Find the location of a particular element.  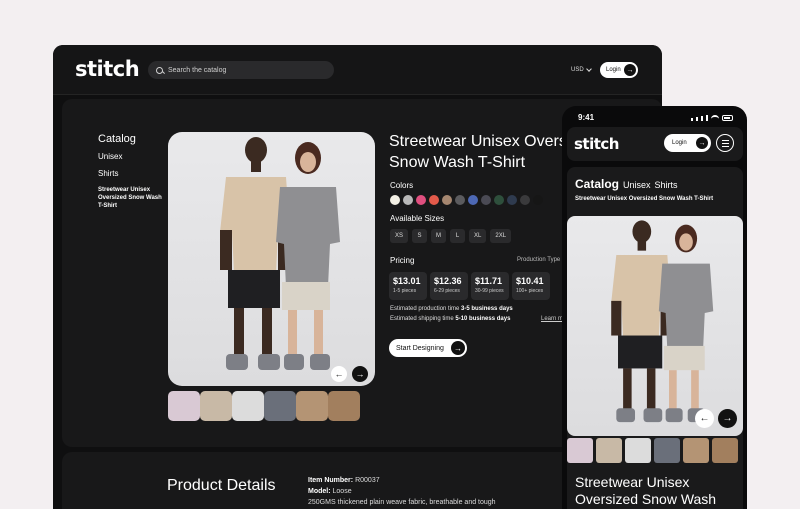

start-designing-button: Start Designing → is located at coordinates (428, 348).